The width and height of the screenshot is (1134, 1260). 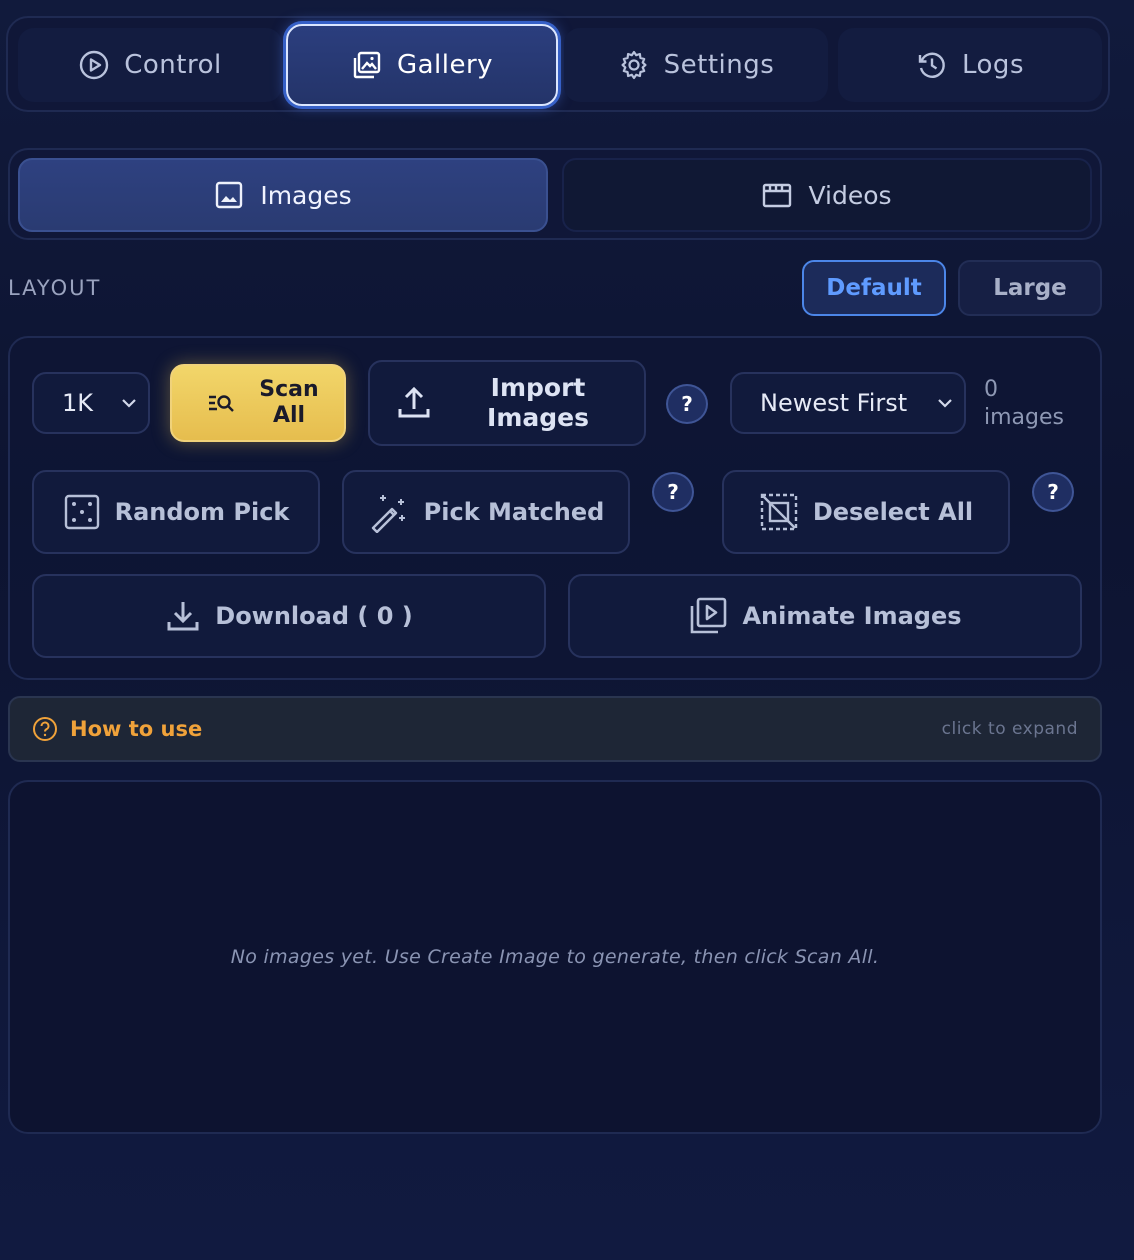 What do you see at coordinates (874, 288) in the screenshot?
I see `layout-default-button: Default` at bounding box center [874, 288].